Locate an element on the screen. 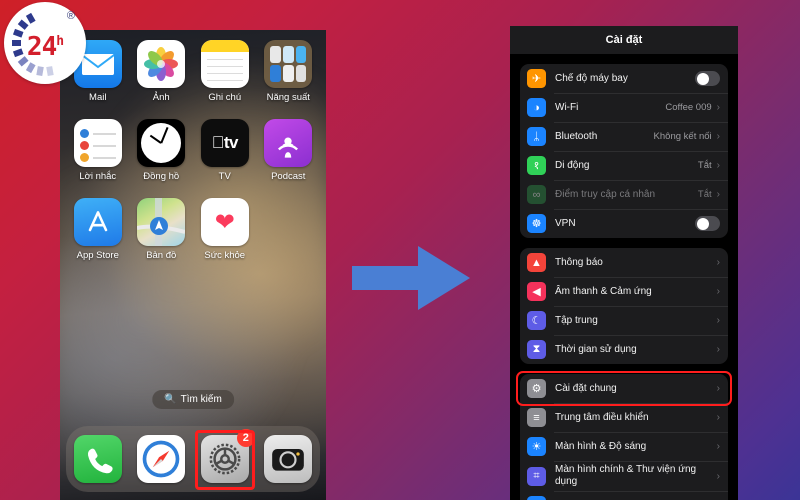 The height and width of the screenshot is (500, 800). app-clock: Đồng hồ is located at coordinates (162, 150).